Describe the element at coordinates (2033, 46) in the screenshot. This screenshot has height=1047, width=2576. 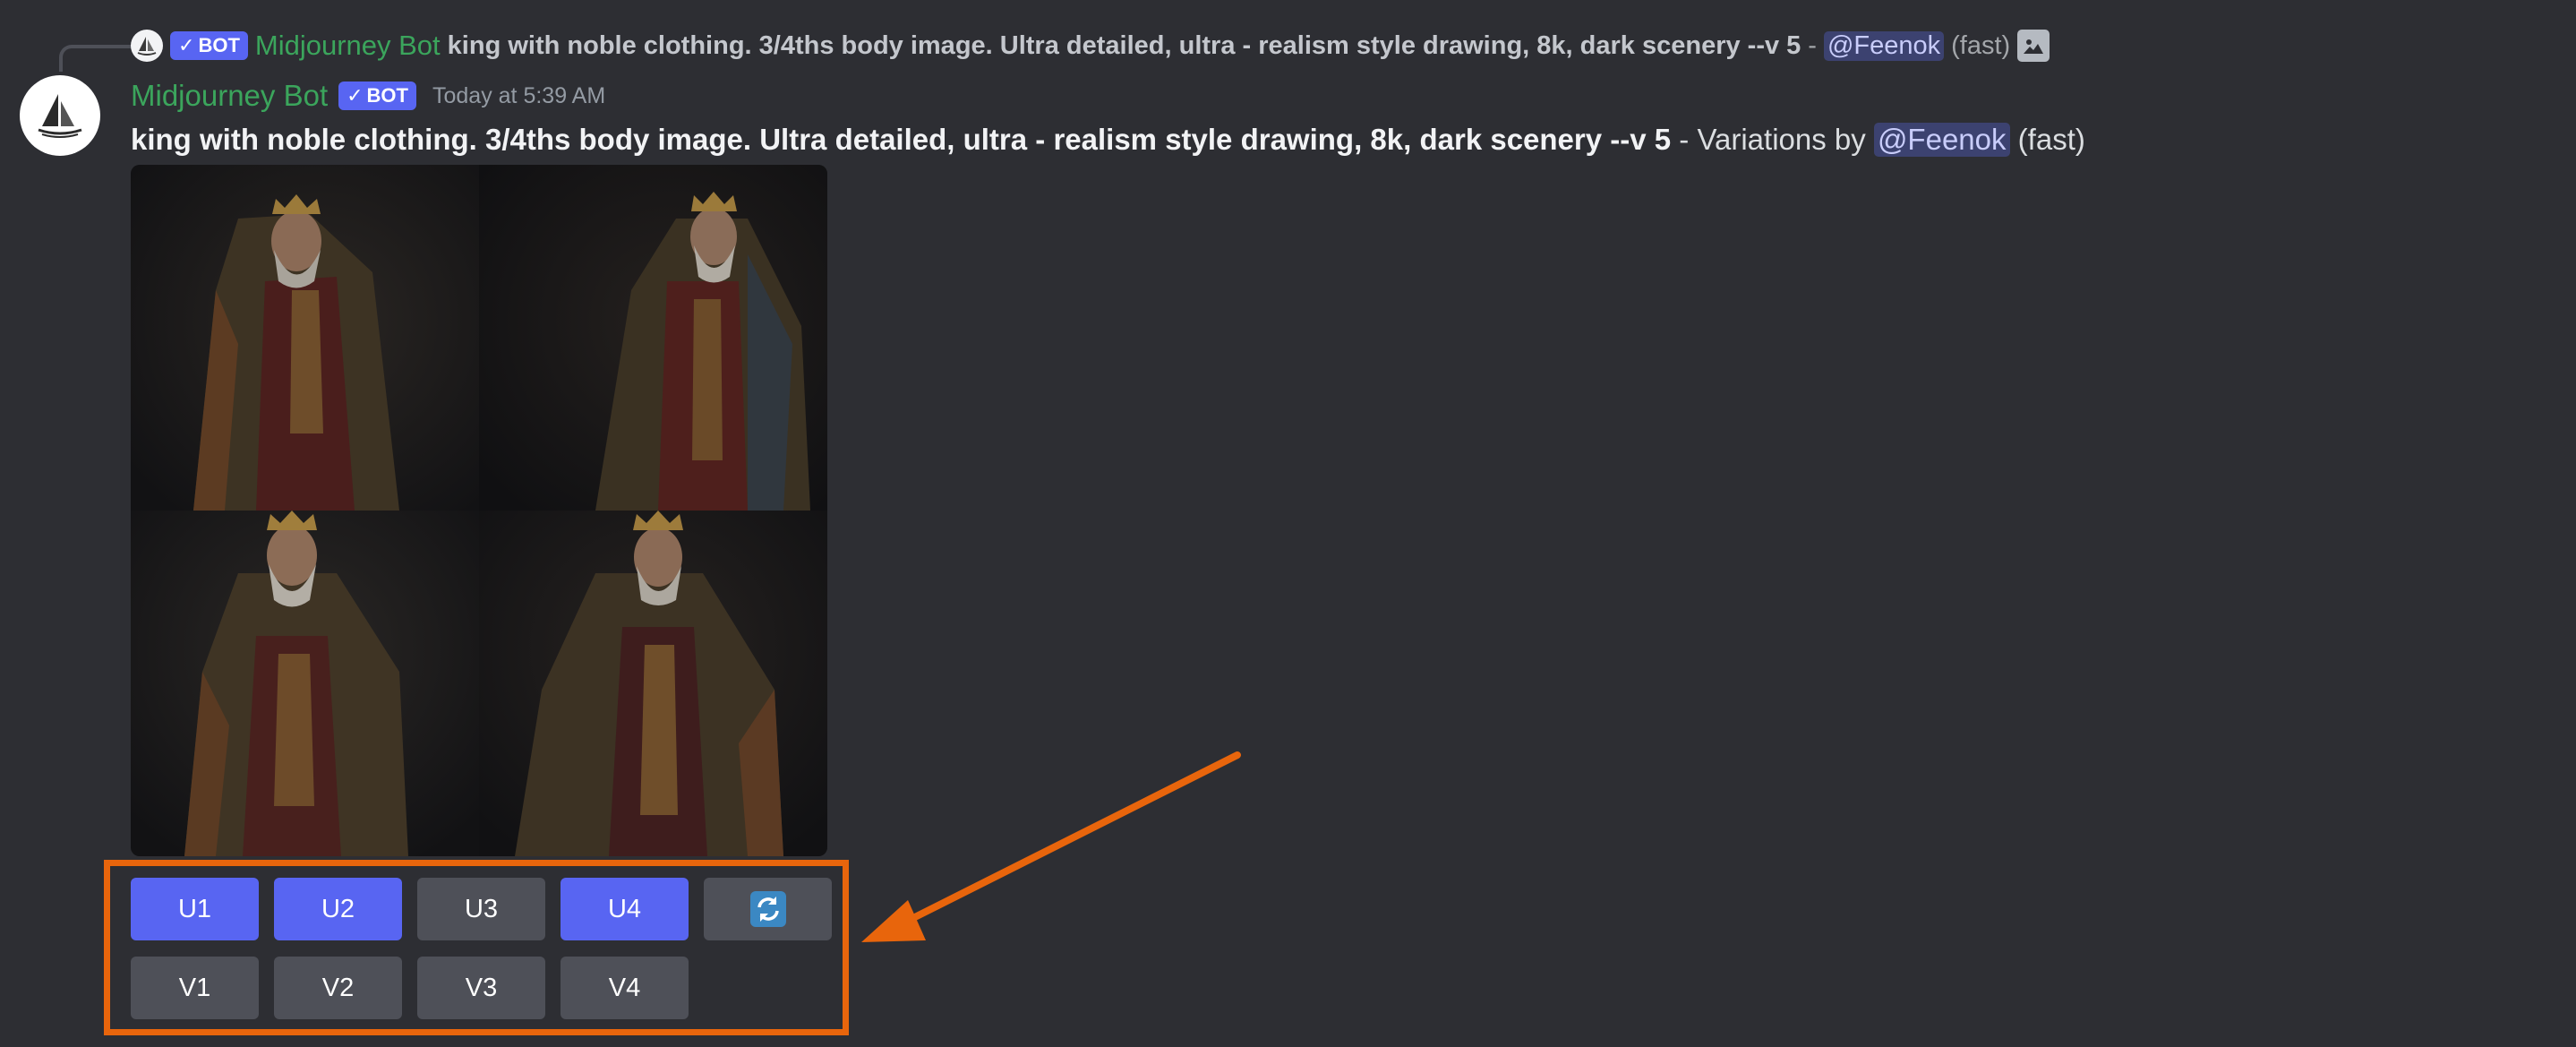
I see `image-icon` at that location.